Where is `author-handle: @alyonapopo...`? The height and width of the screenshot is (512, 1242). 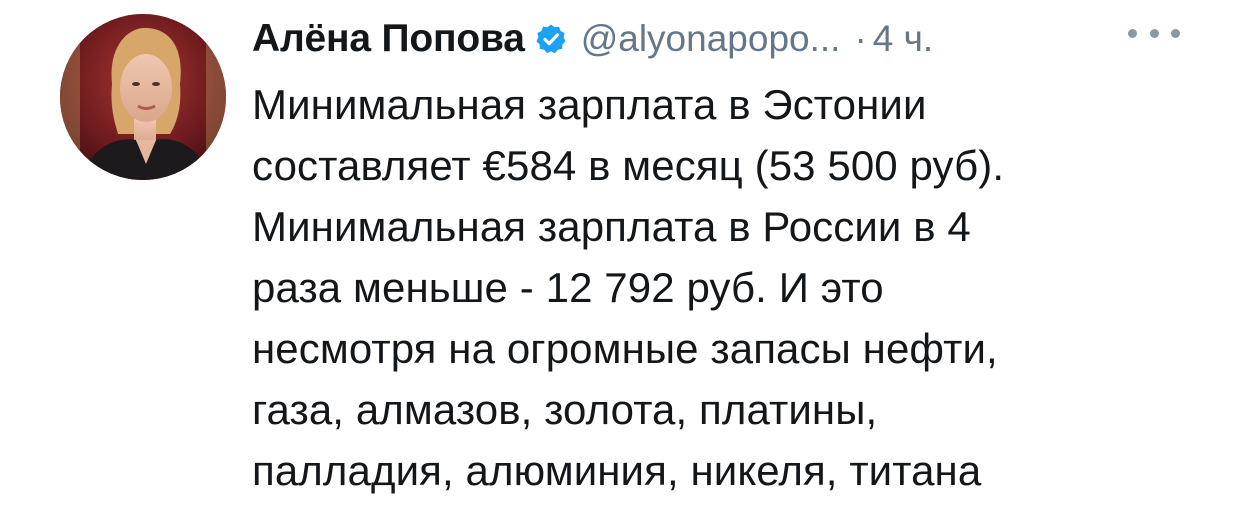
author-handle: @alyonapopo... is located at coordinates (711, 39).